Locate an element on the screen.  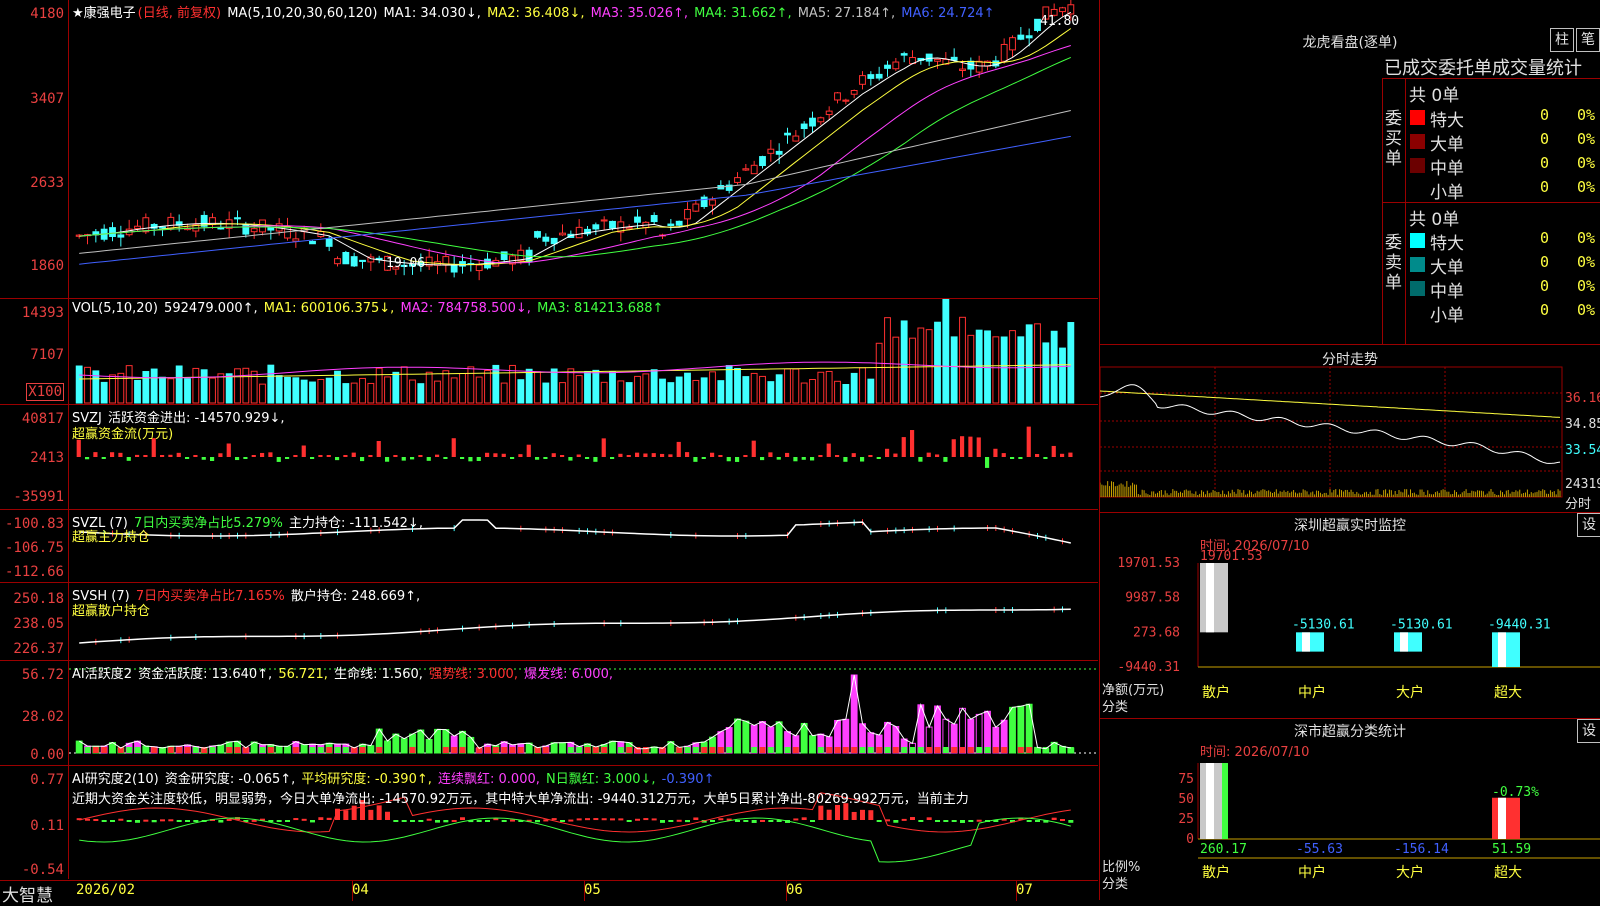
y-label: 4180 is located at coordinates (47, 14).